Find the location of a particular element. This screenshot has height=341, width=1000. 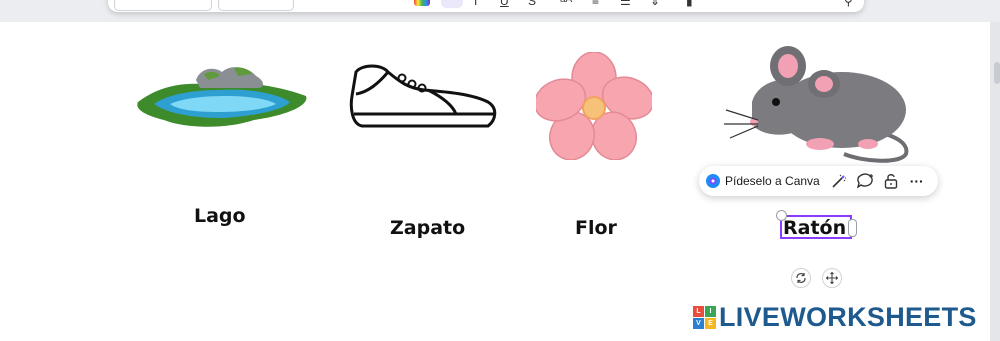

comment-icon is located at coordinates (865, 181).